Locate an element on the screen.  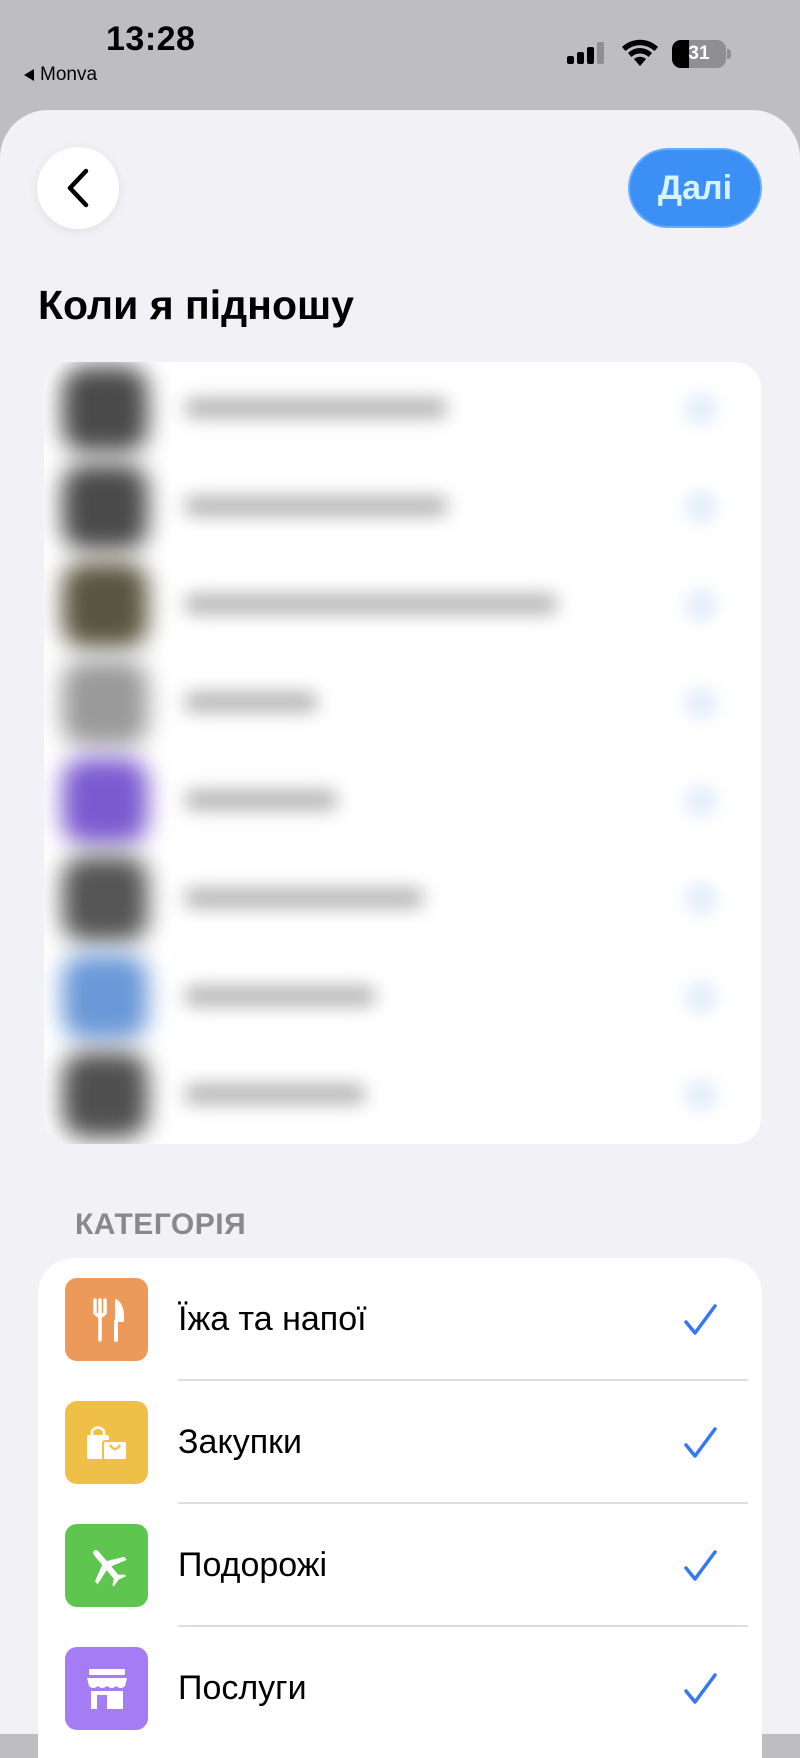
page-title: Коли я підношу is located at coordinates (196, 305).